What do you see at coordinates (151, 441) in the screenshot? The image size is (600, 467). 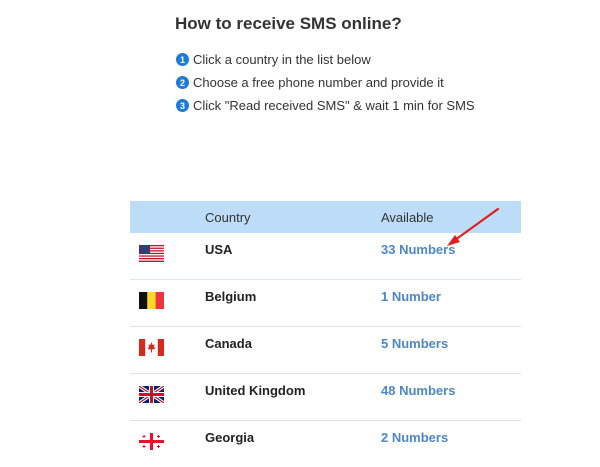 I see `georgia-flag-icon` at bounding box center [151, 441].